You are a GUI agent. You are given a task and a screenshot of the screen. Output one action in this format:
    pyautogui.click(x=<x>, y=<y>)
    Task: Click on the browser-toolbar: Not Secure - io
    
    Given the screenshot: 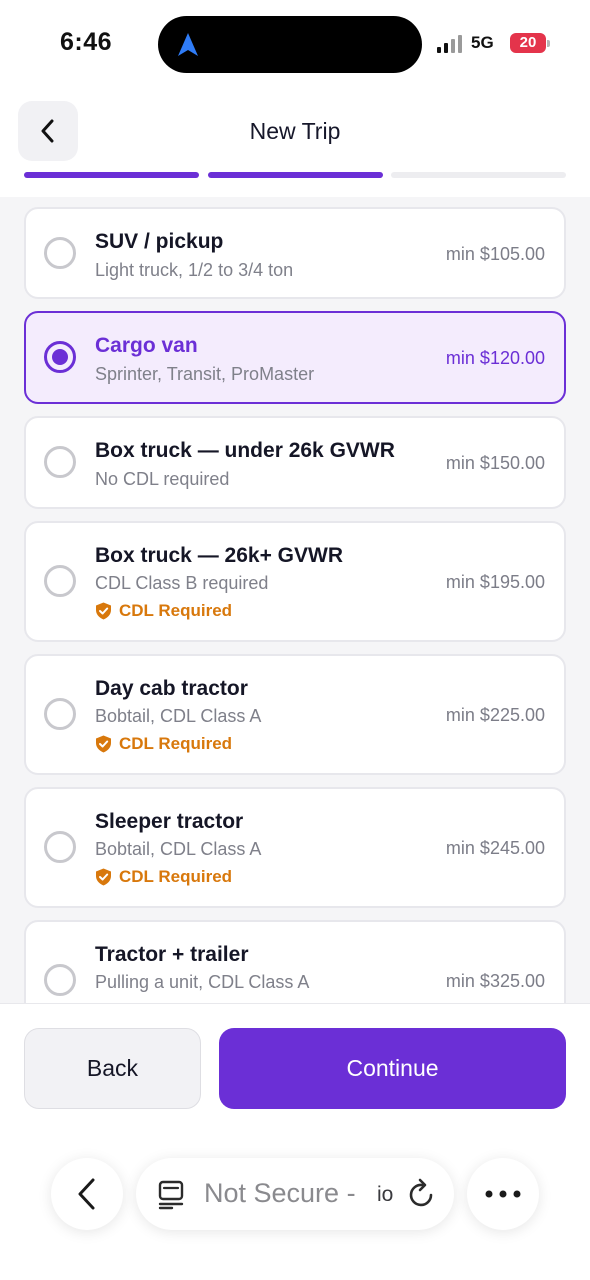 What is the action you would take?
    pyautogui.click(x=295, y=1210)
    